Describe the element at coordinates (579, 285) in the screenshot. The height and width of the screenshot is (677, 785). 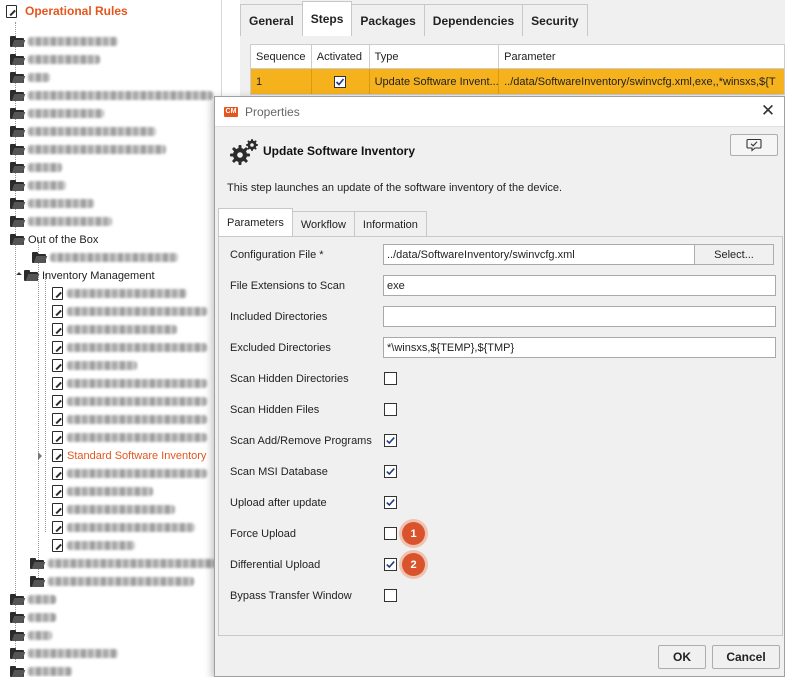
I see `file-extensions-field: exe` at that location.